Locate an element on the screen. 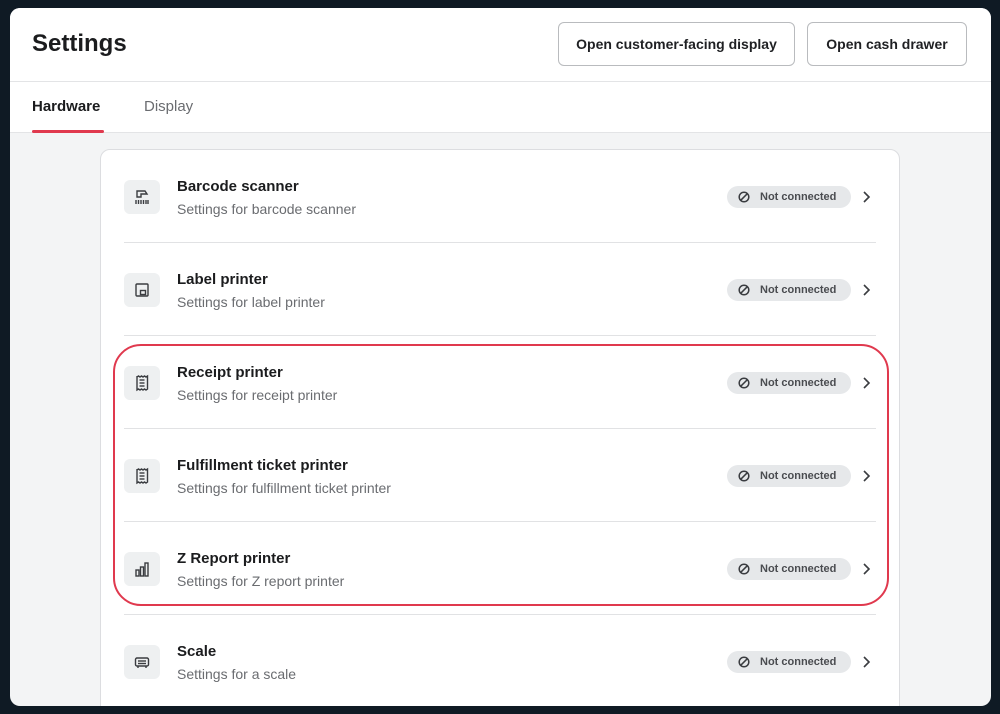  tab-hardware: Hardware is located at coordinates (66, 106).